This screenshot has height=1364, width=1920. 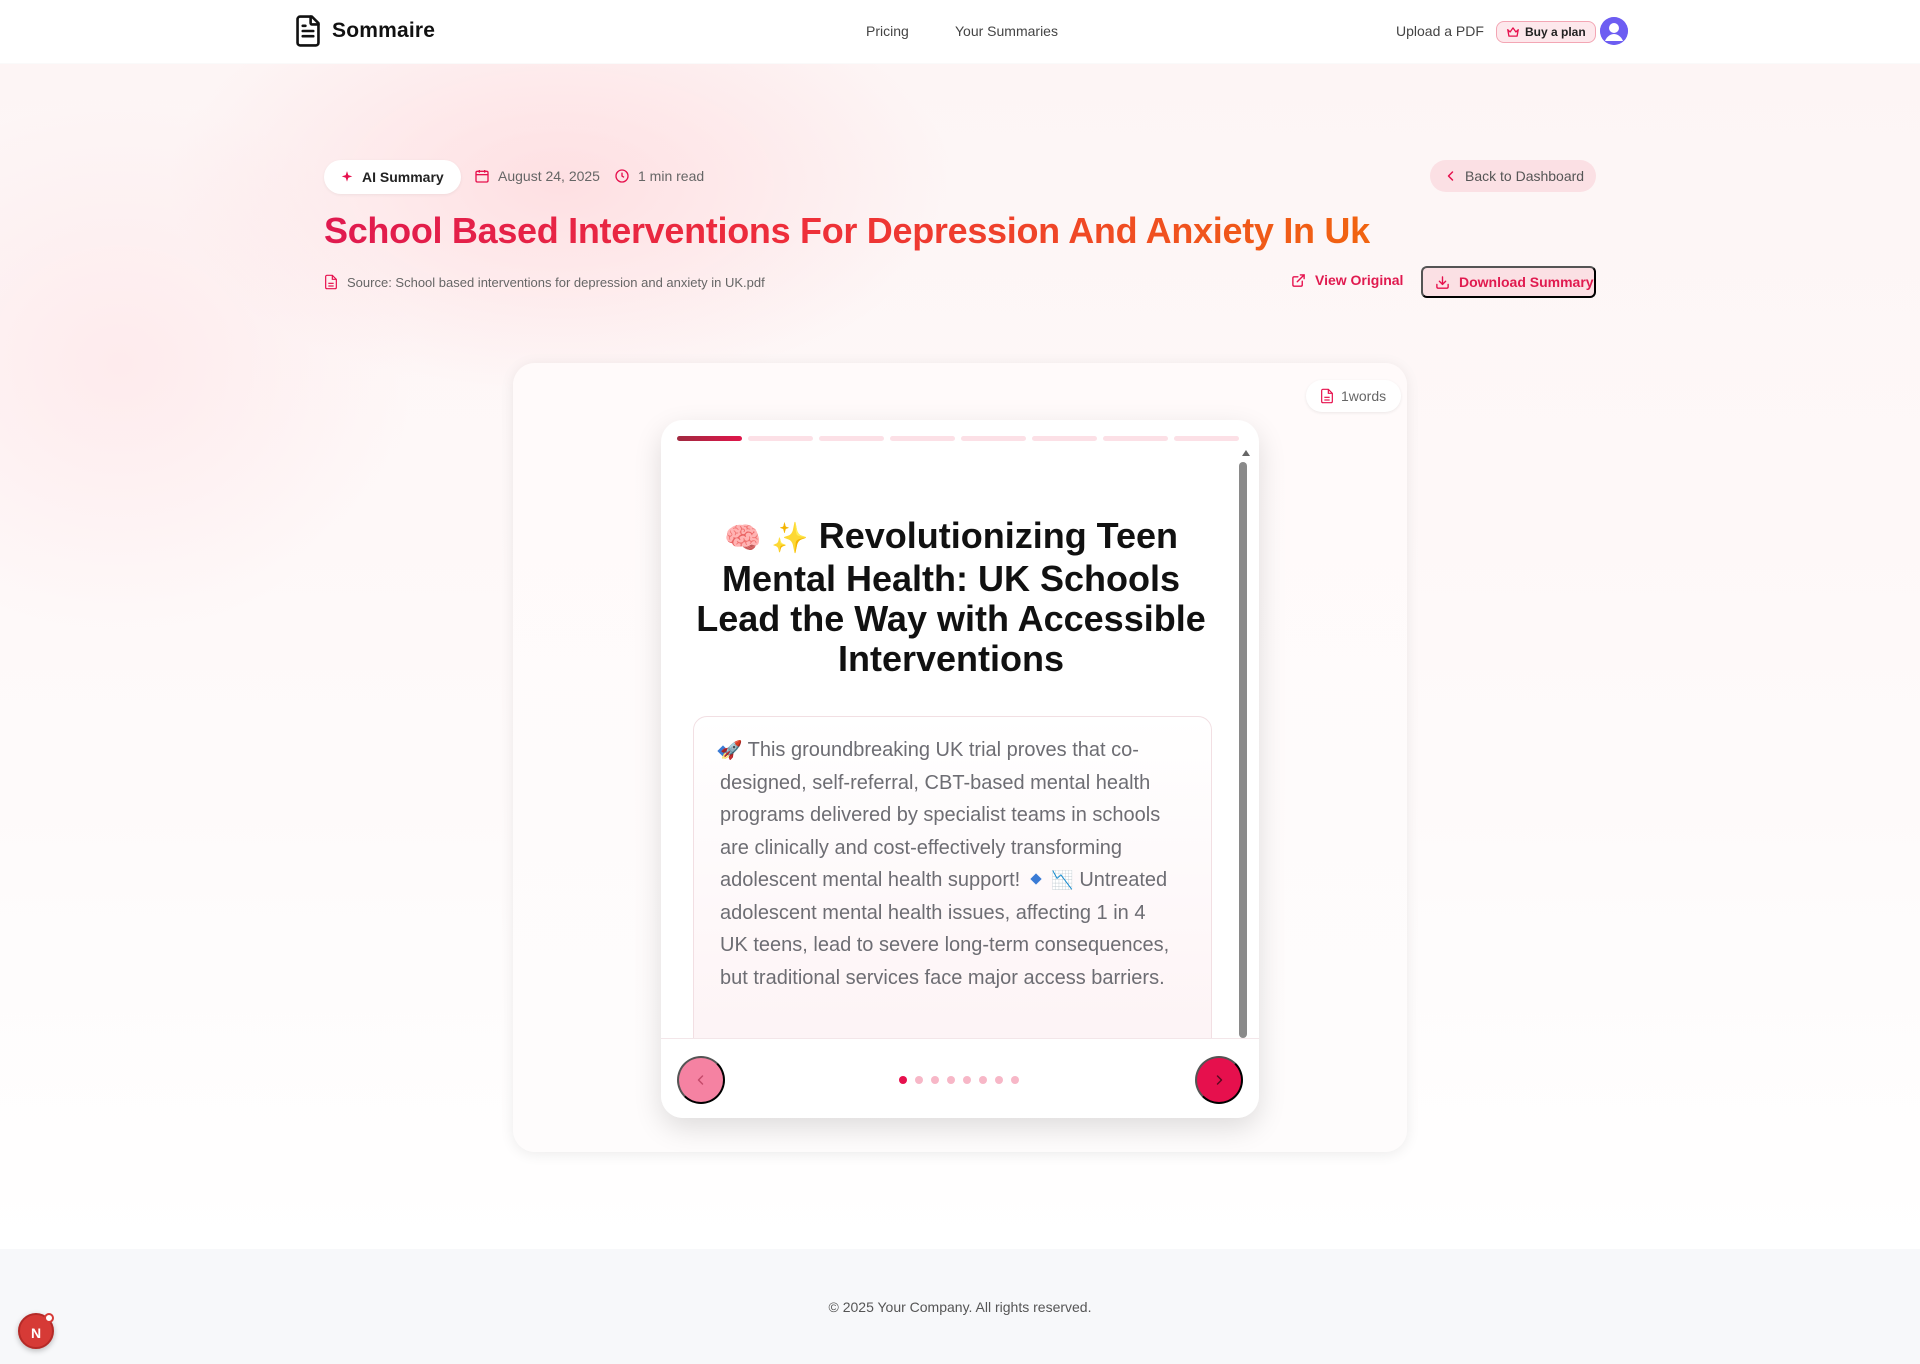 I want to click on clock-icon, so click(x=622, y=176).